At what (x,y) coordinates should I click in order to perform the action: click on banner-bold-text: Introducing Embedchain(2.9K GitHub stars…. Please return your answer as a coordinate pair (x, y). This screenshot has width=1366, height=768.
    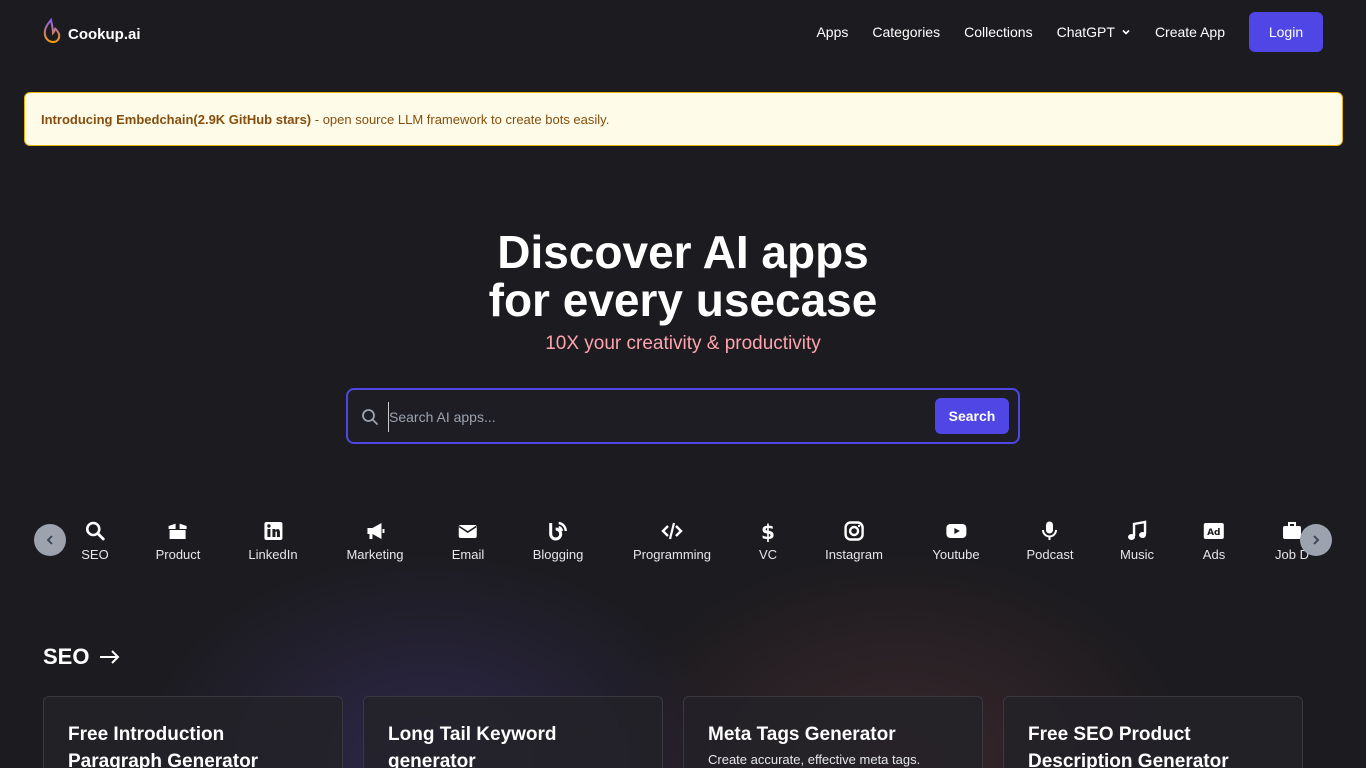
    Looking at the image, I should click on (176, 119).